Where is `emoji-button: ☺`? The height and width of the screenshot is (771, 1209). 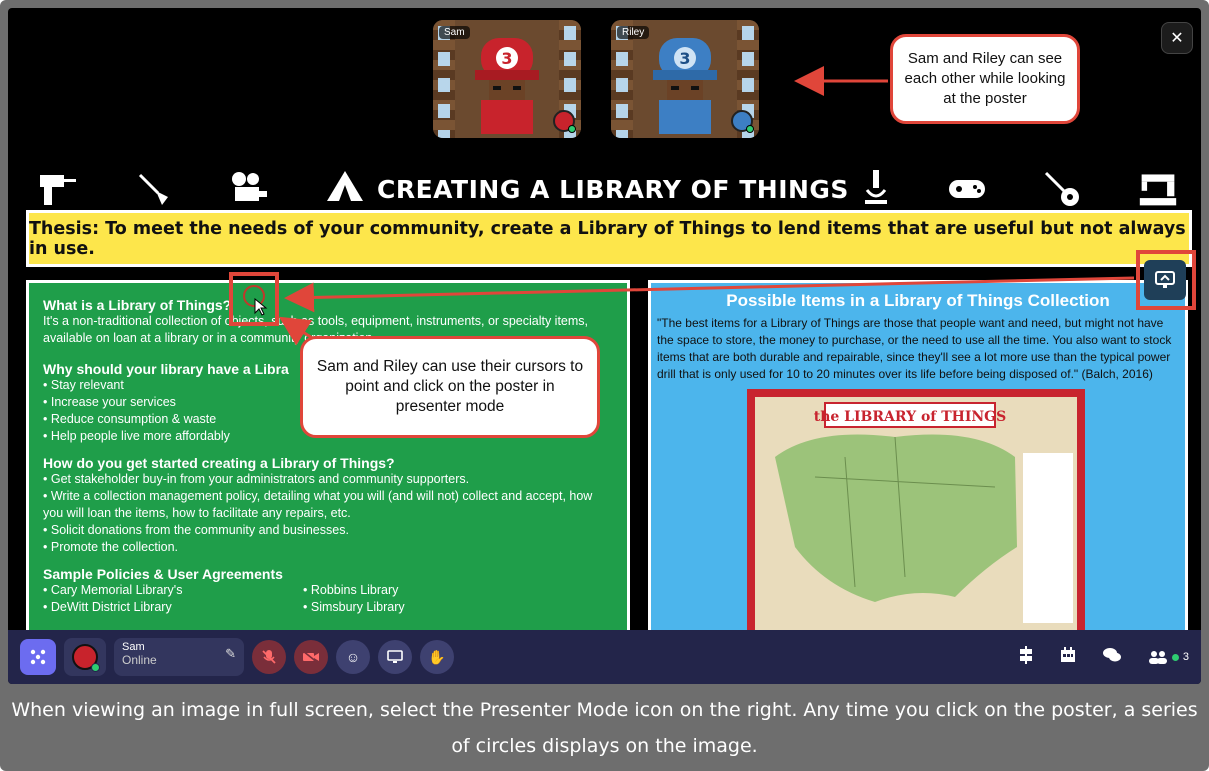 emoji-button: ☺ is located at coordinates (353, 657).